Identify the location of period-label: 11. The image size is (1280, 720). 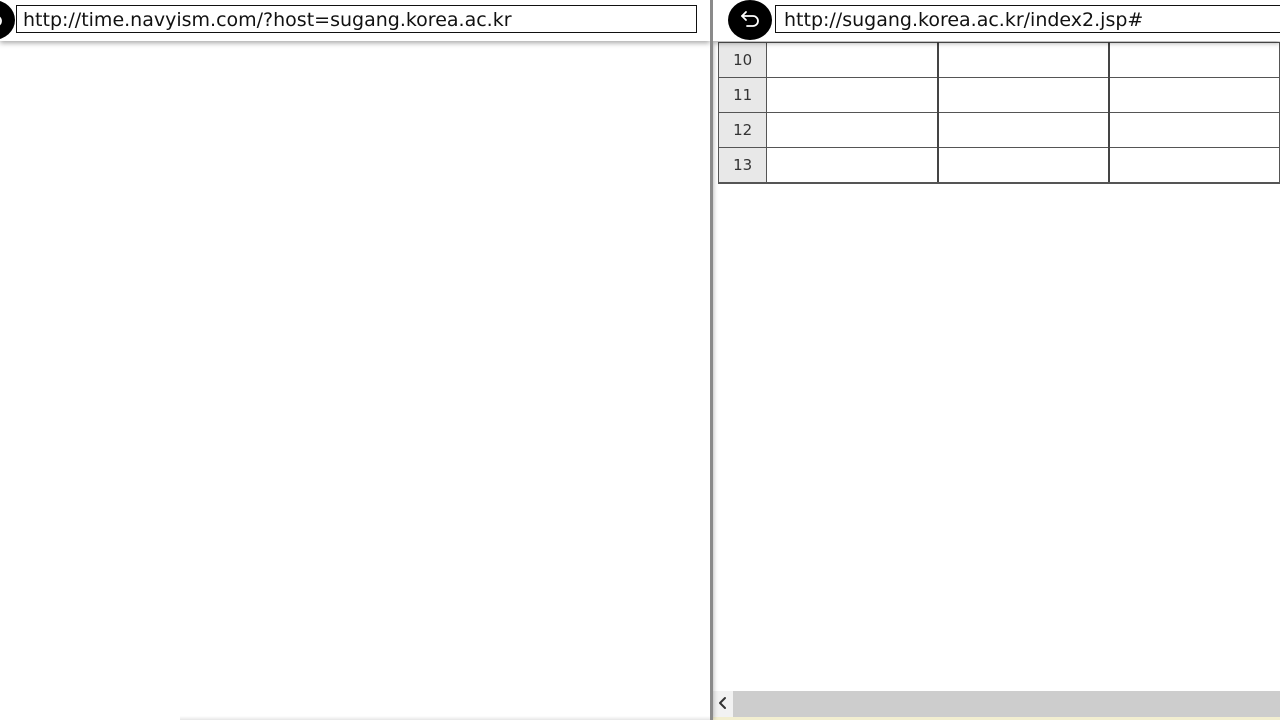
(742, 95).